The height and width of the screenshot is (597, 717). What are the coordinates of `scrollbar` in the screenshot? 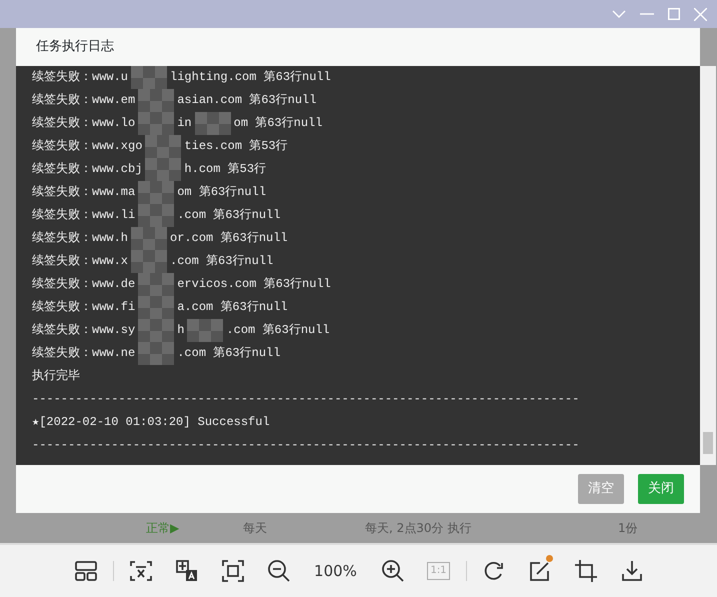 It's located at (708, 265).